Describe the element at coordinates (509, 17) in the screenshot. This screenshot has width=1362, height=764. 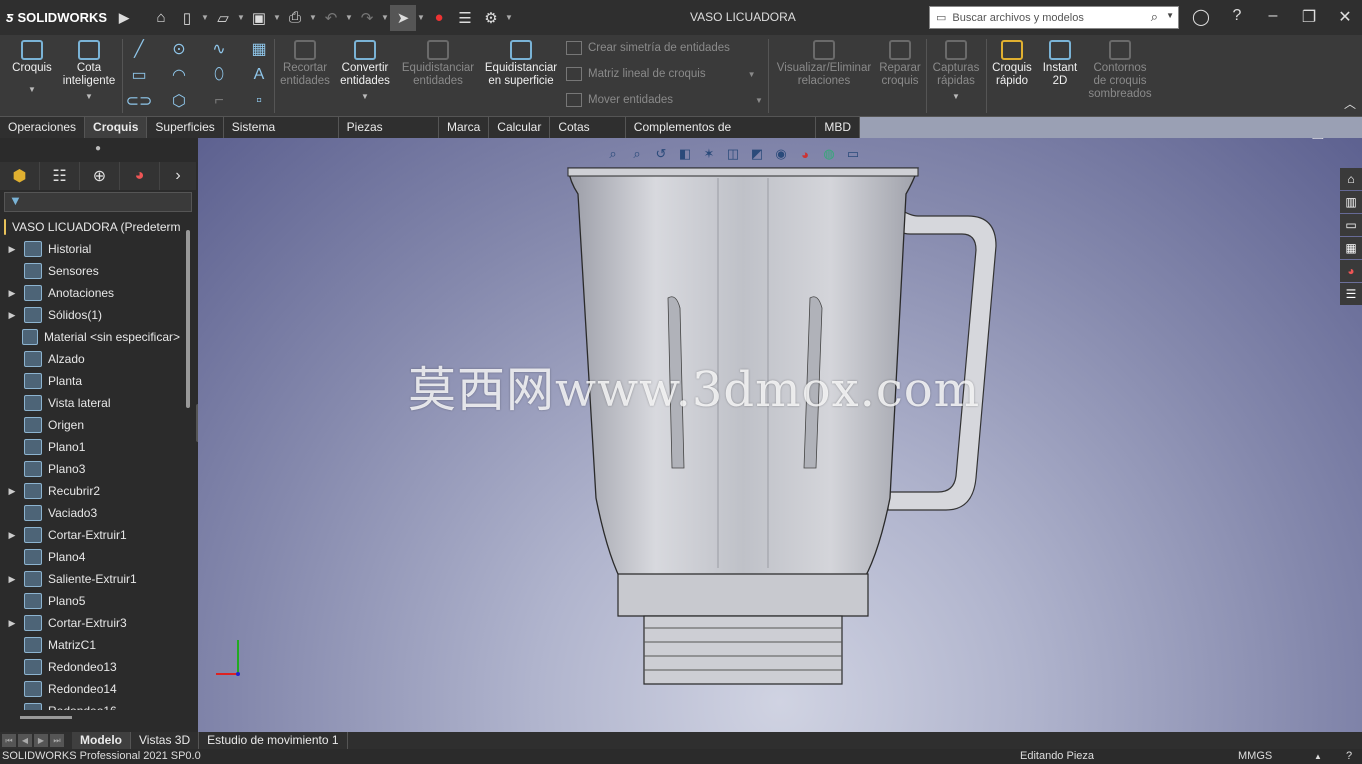
I see `options-dropdown-icon: ▼` at that location.